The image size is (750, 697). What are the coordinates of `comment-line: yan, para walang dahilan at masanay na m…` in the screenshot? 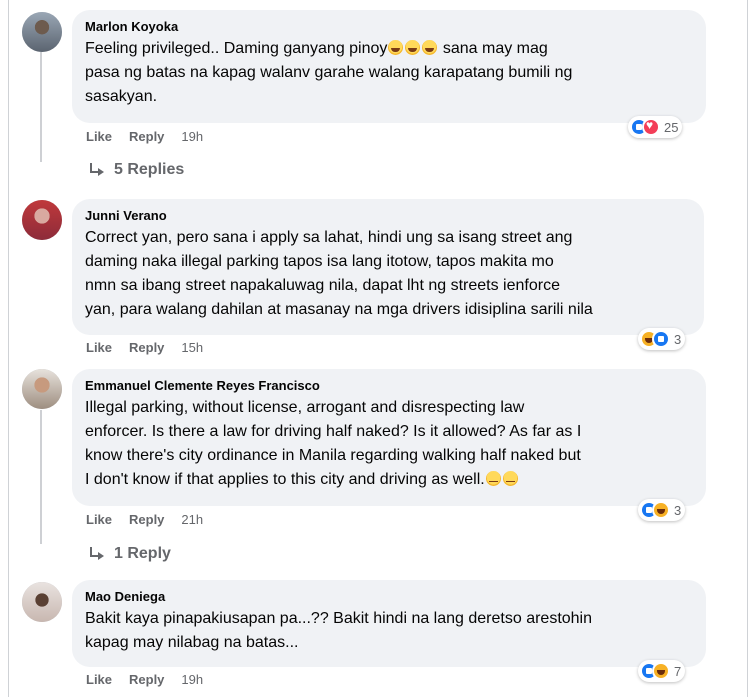 It's located at (339, 309).